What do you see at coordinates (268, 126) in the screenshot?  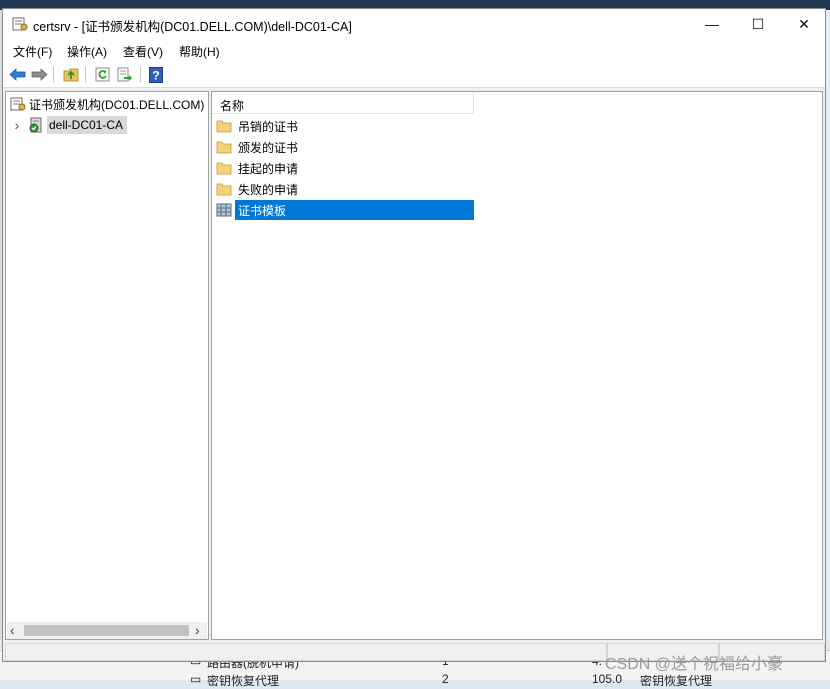 I see `list-item-label: 吊销的证书` at bounding box center [268, 126].